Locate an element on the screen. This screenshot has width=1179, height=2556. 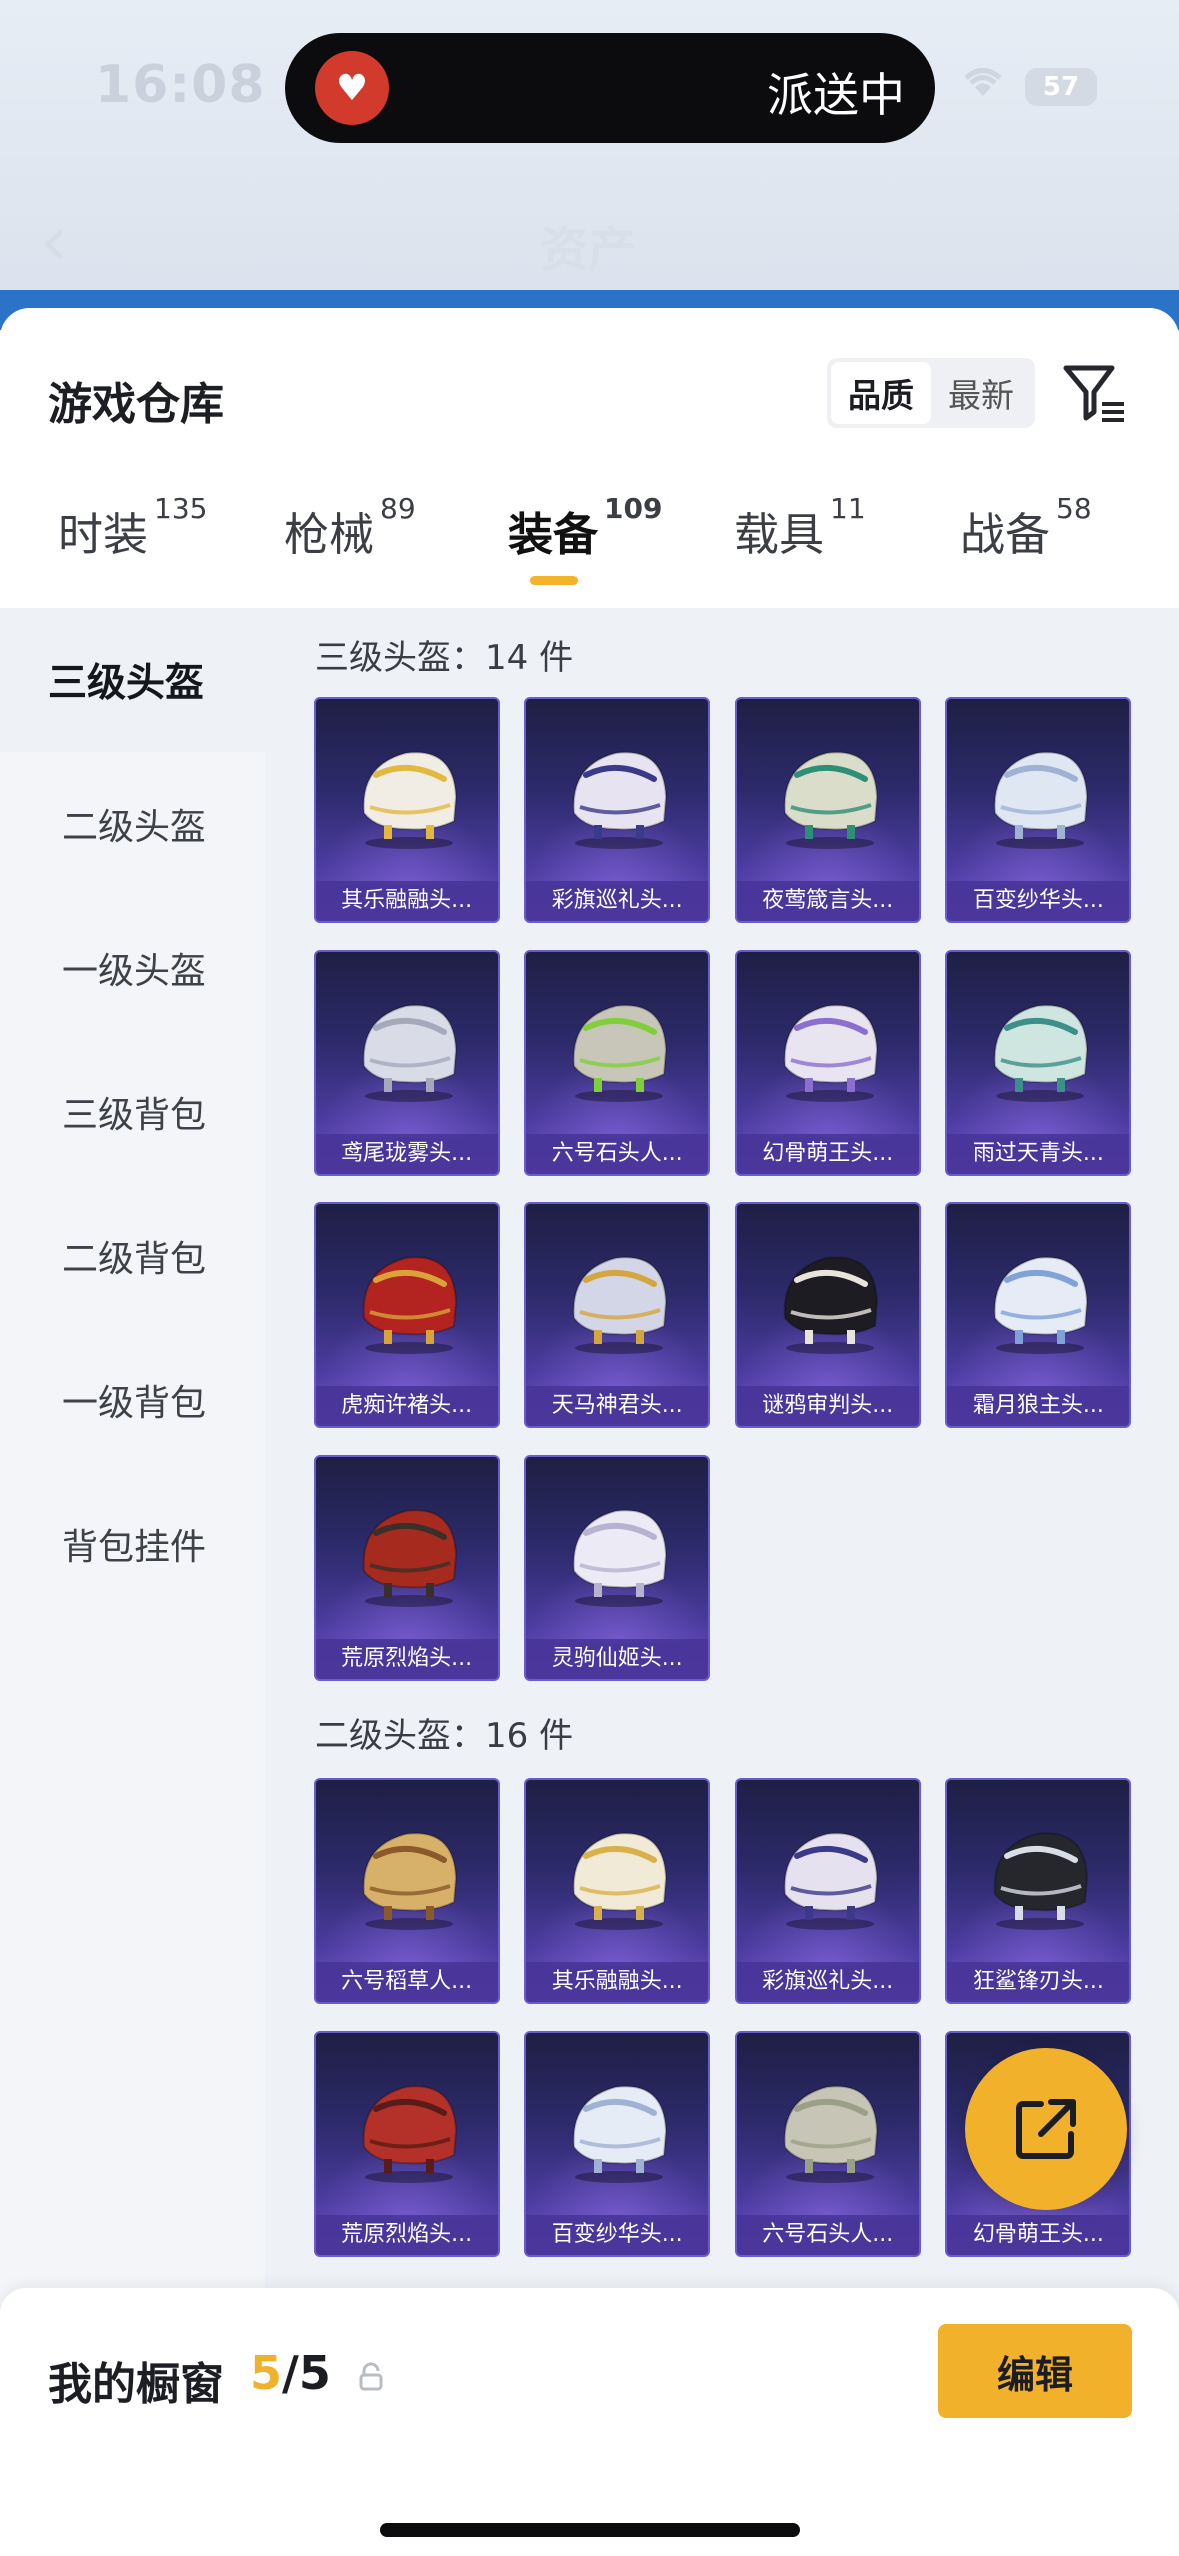
dynamic-island: ♥ 派送中 is located at coordinates (610, 88).